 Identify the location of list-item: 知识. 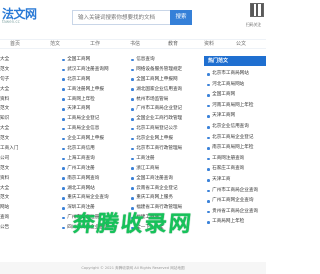
(30, 119).